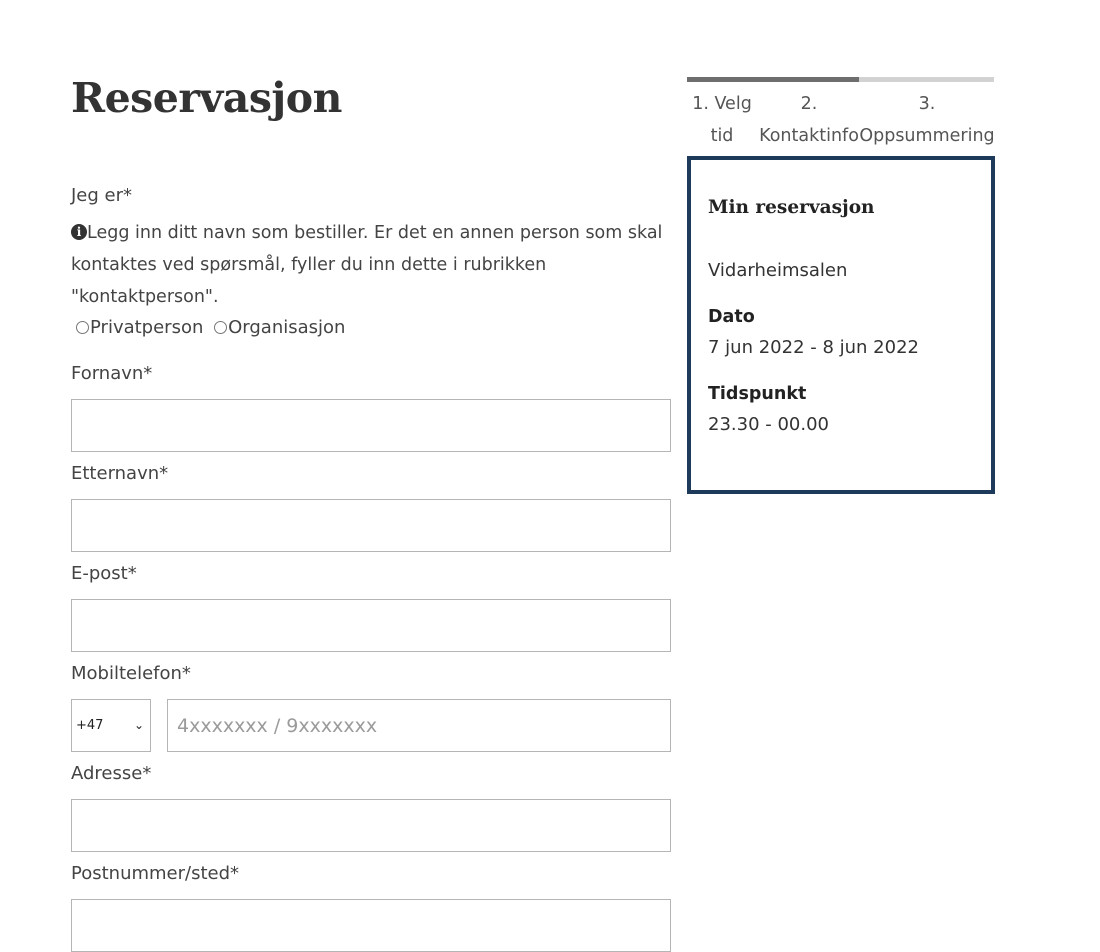 This screenshot has width=1100, height=952. Describe the element at coordinates (731, 317) in the screenshot. I see `summary-date-label: Dato` at that location.